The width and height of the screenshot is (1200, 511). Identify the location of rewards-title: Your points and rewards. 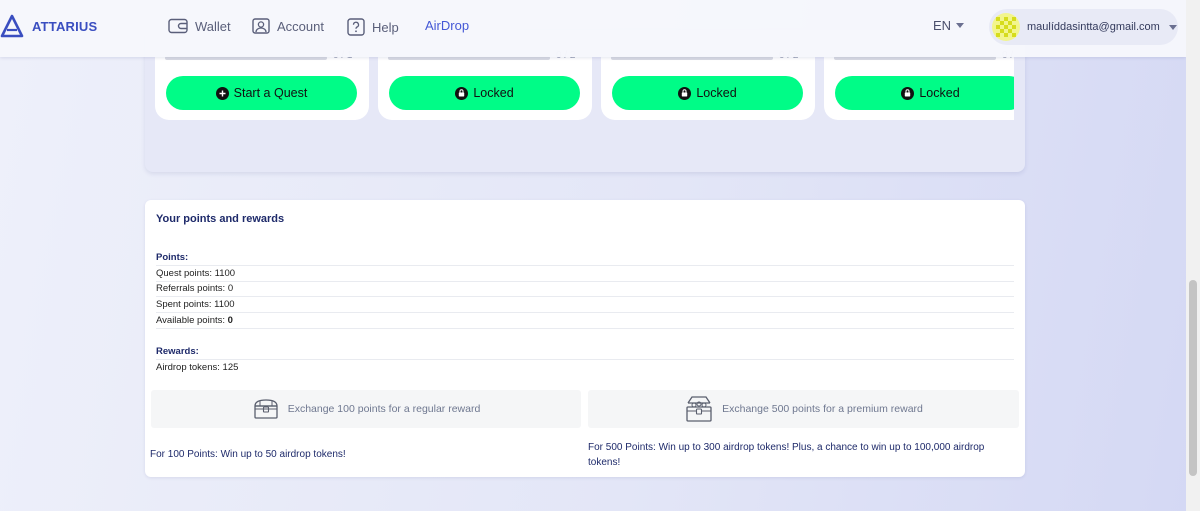
(220, 219).